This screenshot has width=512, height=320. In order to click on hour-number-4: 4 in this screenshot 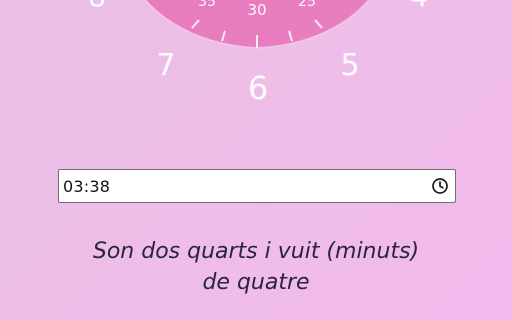, I will do `click(419, 6)`.